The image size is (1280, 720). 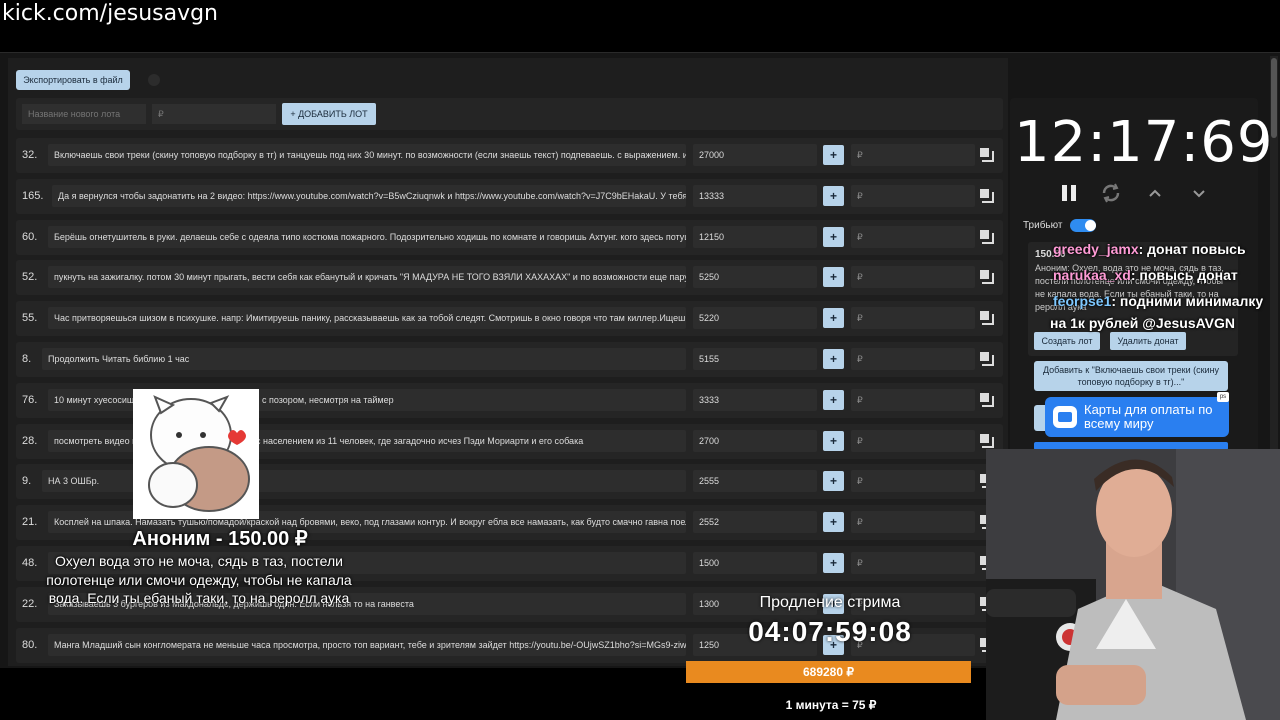 I want to click on rate-text: 1 минута = 75 ₽, so click(x=831, y=705).